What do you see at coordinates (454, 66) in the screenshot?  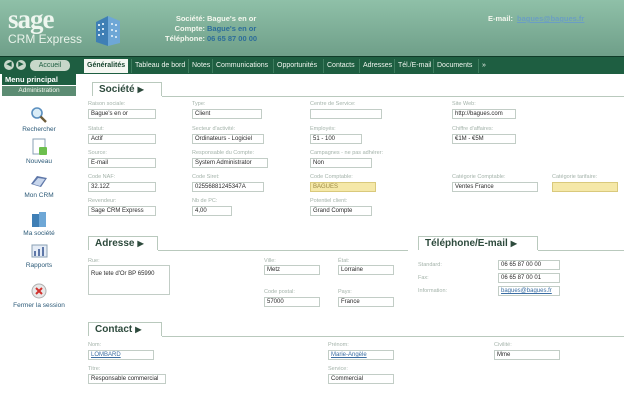 I see `tab-documents: Documents` at bounding box center [454, 66].